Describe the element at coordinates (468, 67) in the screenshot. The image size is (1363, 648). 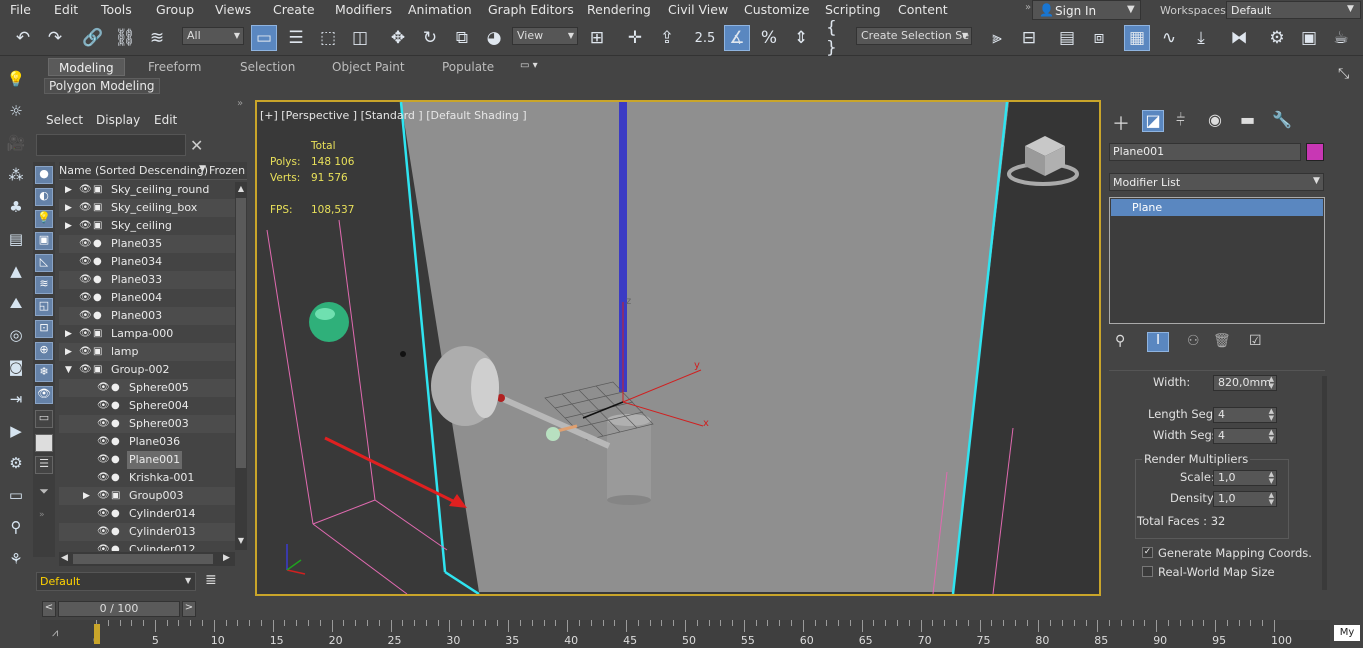
I see `tab-populate: Populate` at that location.